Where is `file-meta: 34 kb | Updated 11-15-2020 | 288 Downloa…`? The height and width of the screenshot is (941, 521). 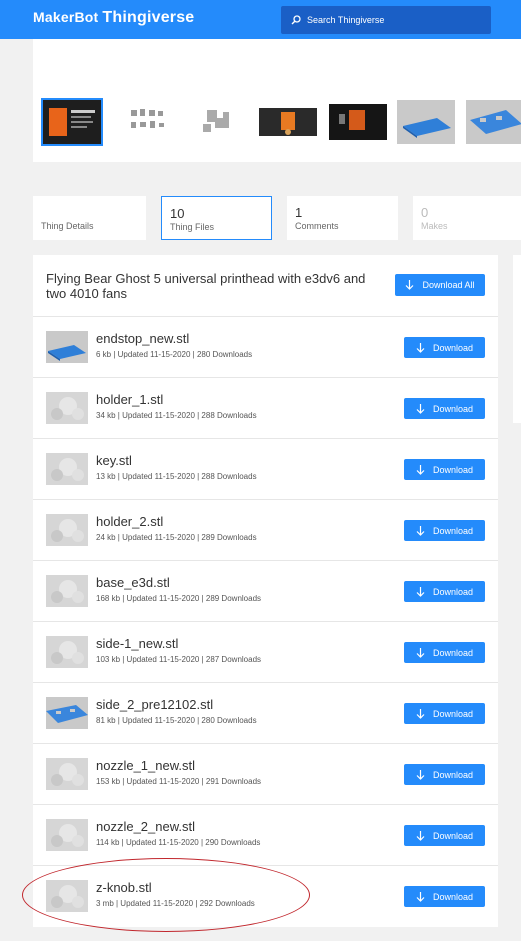
file-meta: 34 kb | Updated 11-15-2020 | 288 Downloa… is located at coordinates (176, 415).